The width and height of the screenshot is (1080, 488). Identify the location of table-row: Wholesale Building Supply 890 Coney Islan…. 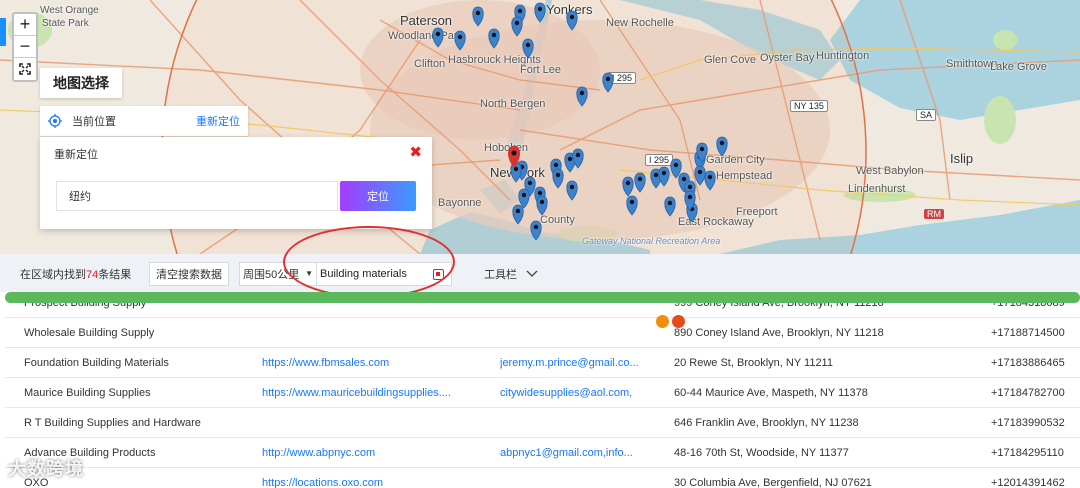
(542, 333).